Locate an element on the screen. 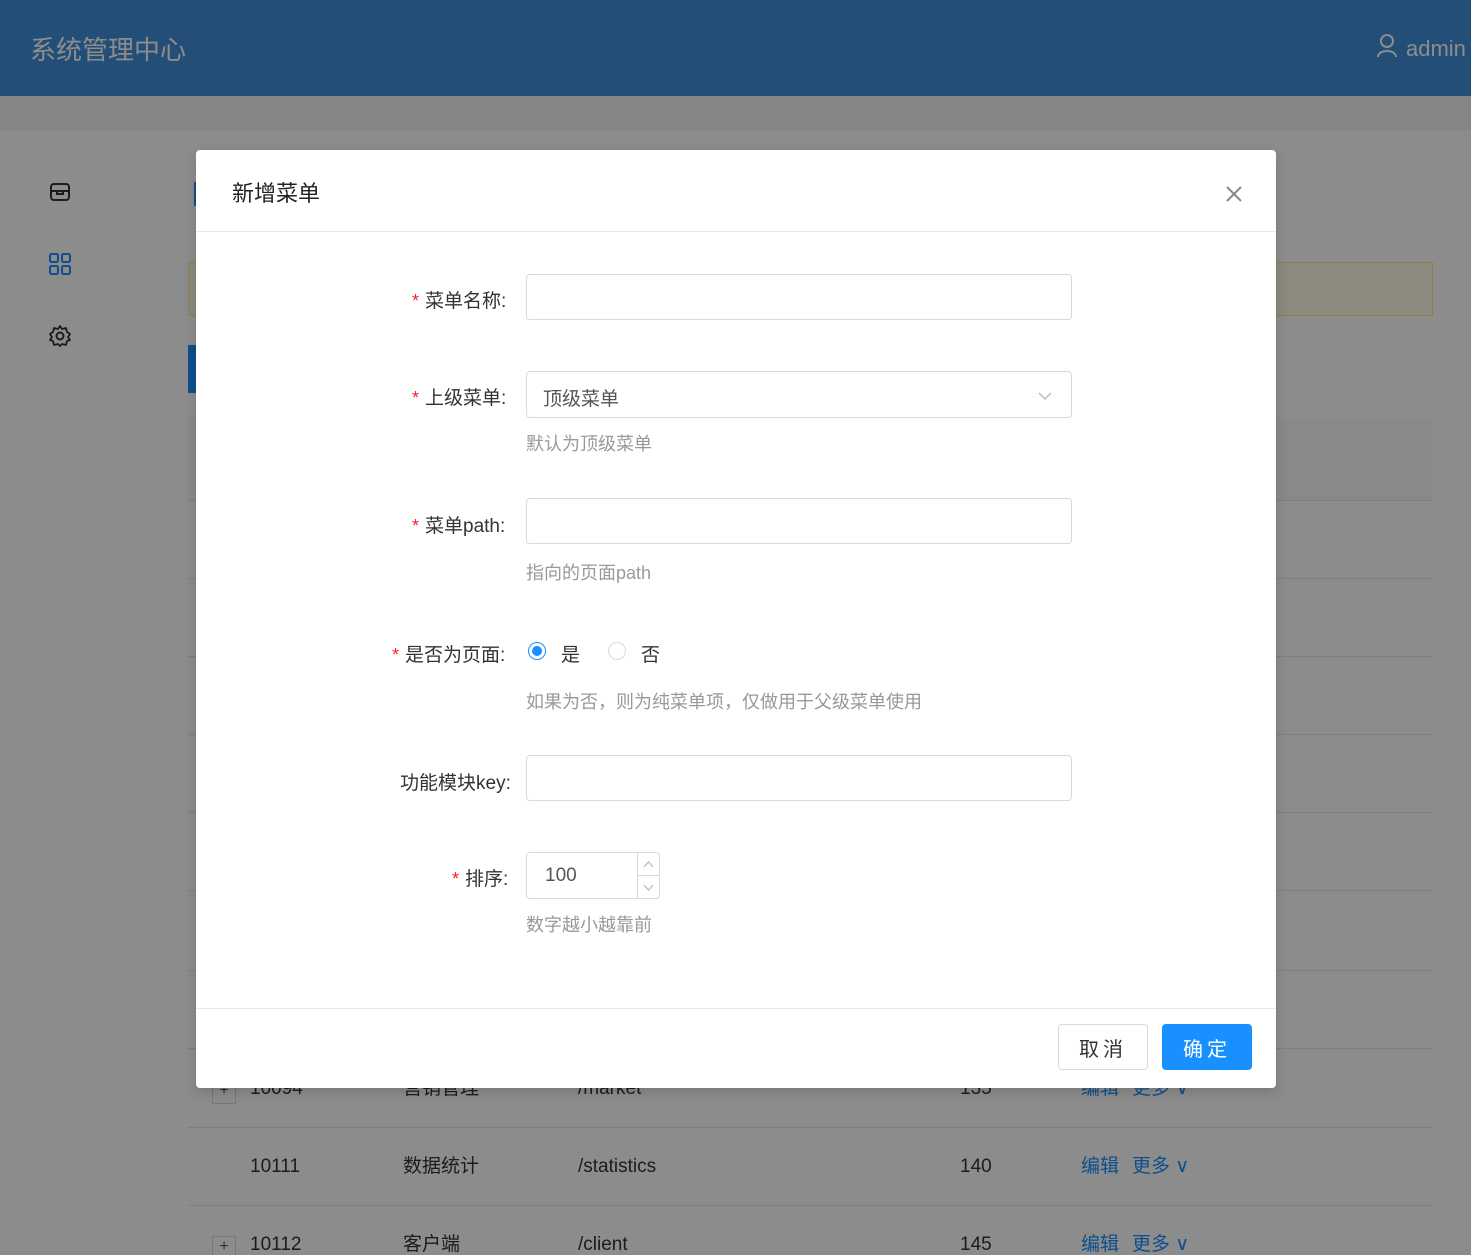  sort-hint: 数字越小越靠前 is located at coordinates (589, 925).